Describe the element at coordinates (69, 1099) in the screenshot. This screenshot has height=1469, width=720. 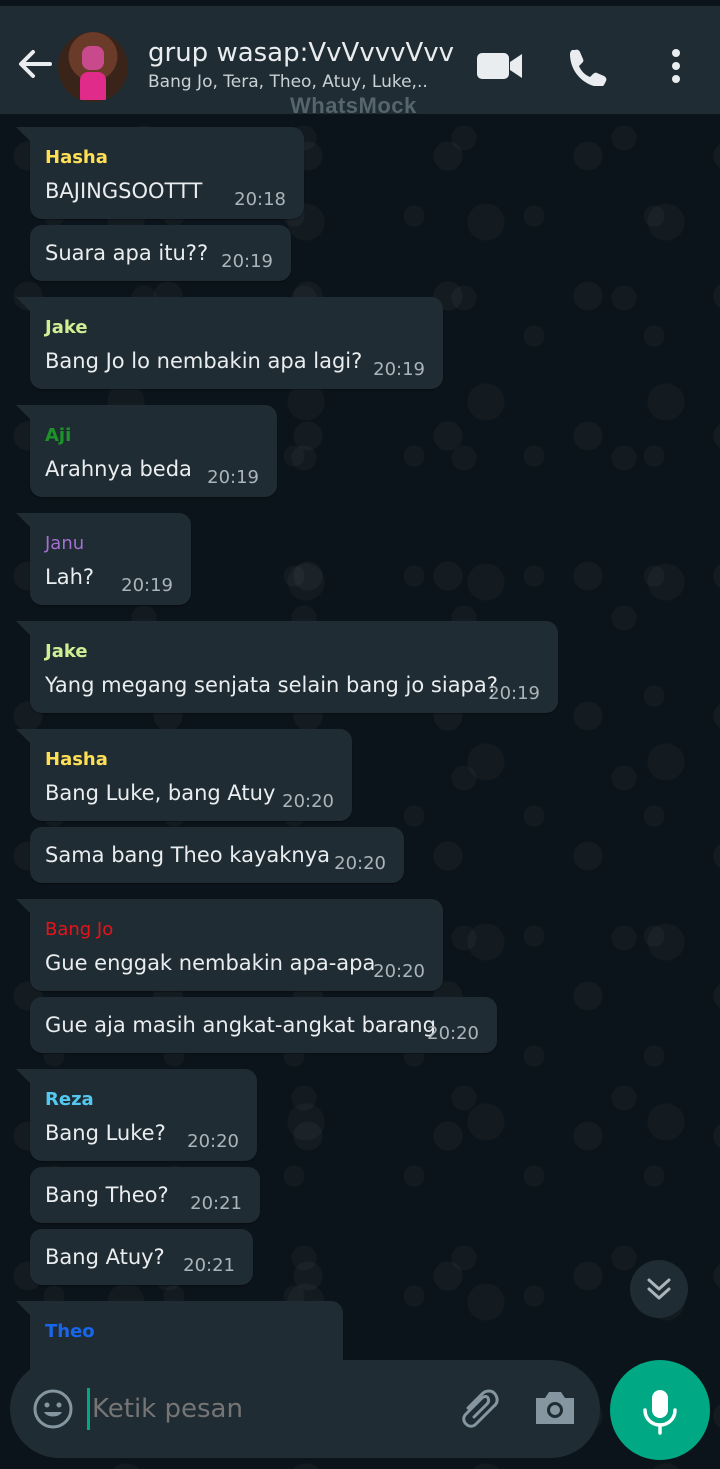
I see `sender-name: Reza` at that location.